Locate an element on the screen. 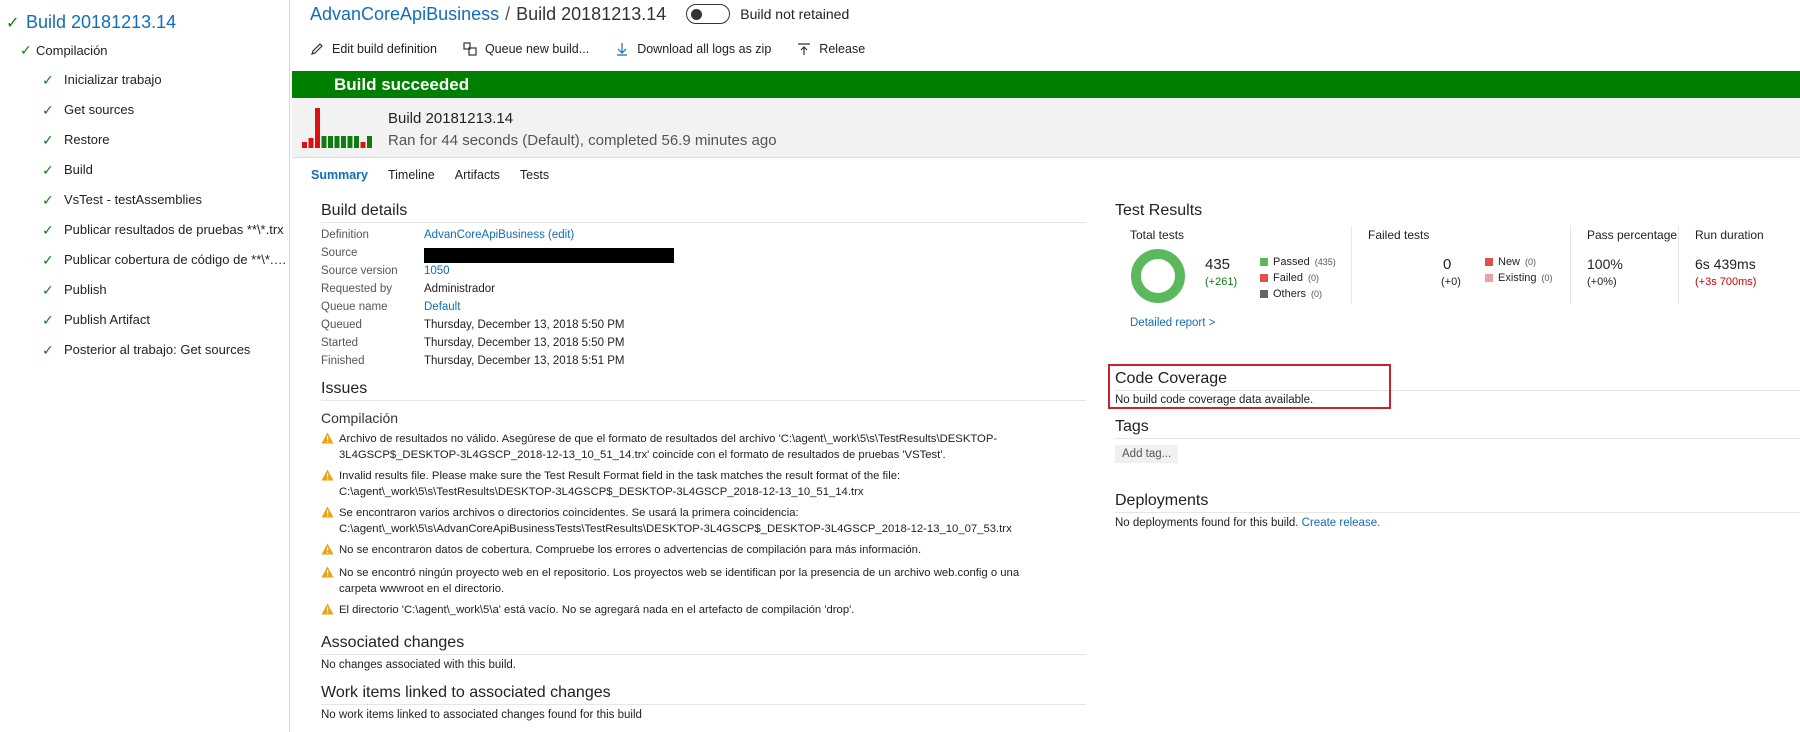 This screenshot has width=1800, height=732. legend-new: New (0) is located at coordinates (1519, 262).